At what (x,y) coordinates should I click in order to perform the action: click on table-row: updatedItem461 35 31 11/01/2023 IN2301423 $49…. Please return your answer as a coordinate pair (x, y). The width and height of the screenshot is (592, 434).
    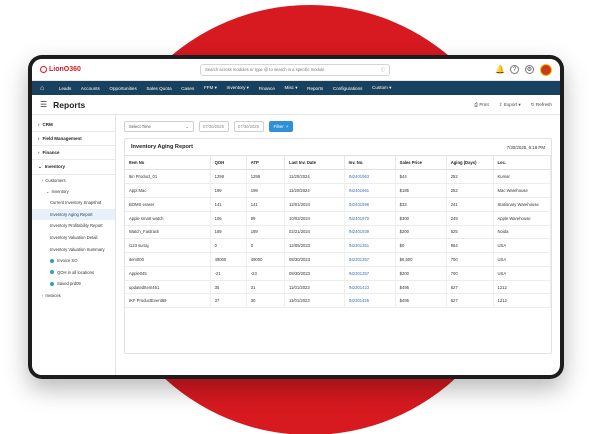
    Looking at the image, I should click on (338, 287).